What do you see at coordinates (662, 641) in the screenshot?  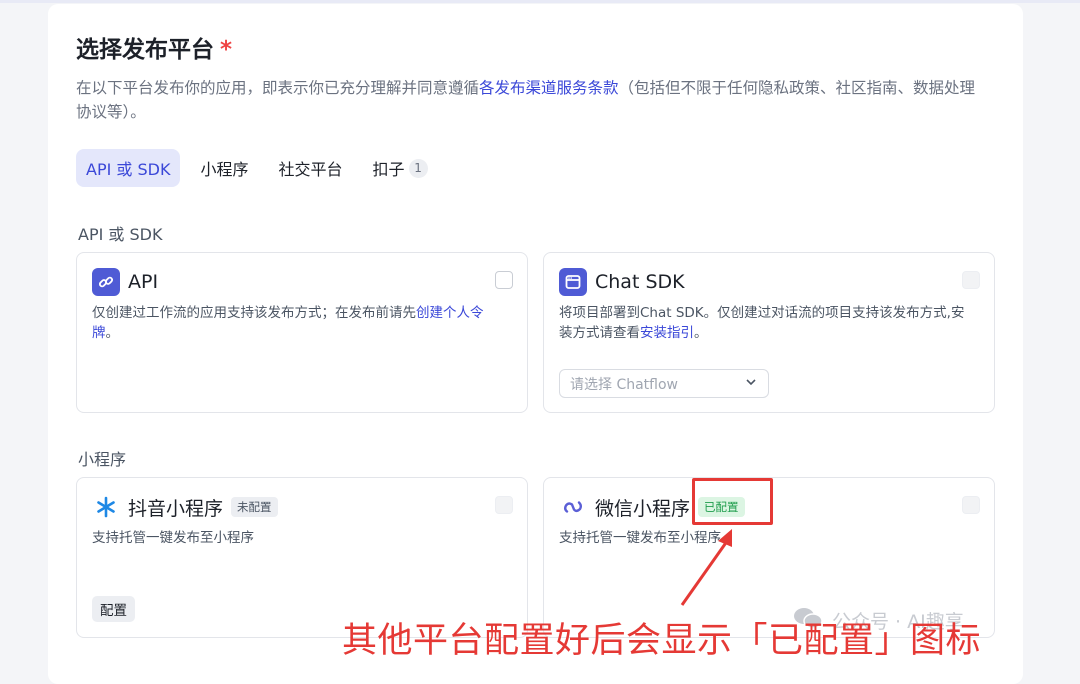 I see `annotation-text: 其他平台配置好后会显示「已配置」图标` at bounding box center [662, 641].